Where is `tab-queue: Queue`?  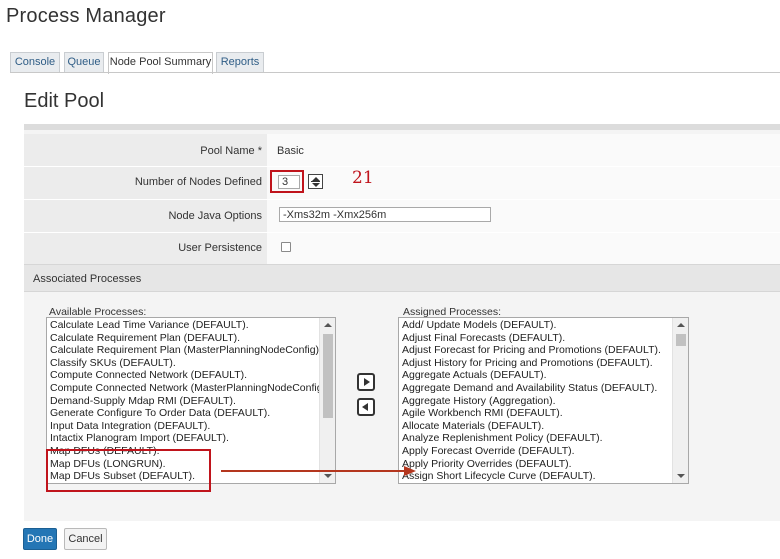
tab-queue: Queue is located at coordinates (84, 62).